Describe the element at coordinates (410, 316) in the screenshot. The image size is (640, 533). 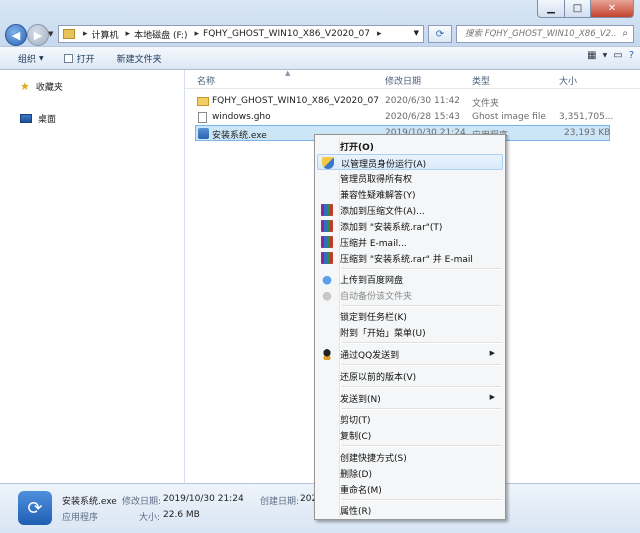
I see `menu-item-pin-taskbar: 锁定到任务栏(K)` at that location.